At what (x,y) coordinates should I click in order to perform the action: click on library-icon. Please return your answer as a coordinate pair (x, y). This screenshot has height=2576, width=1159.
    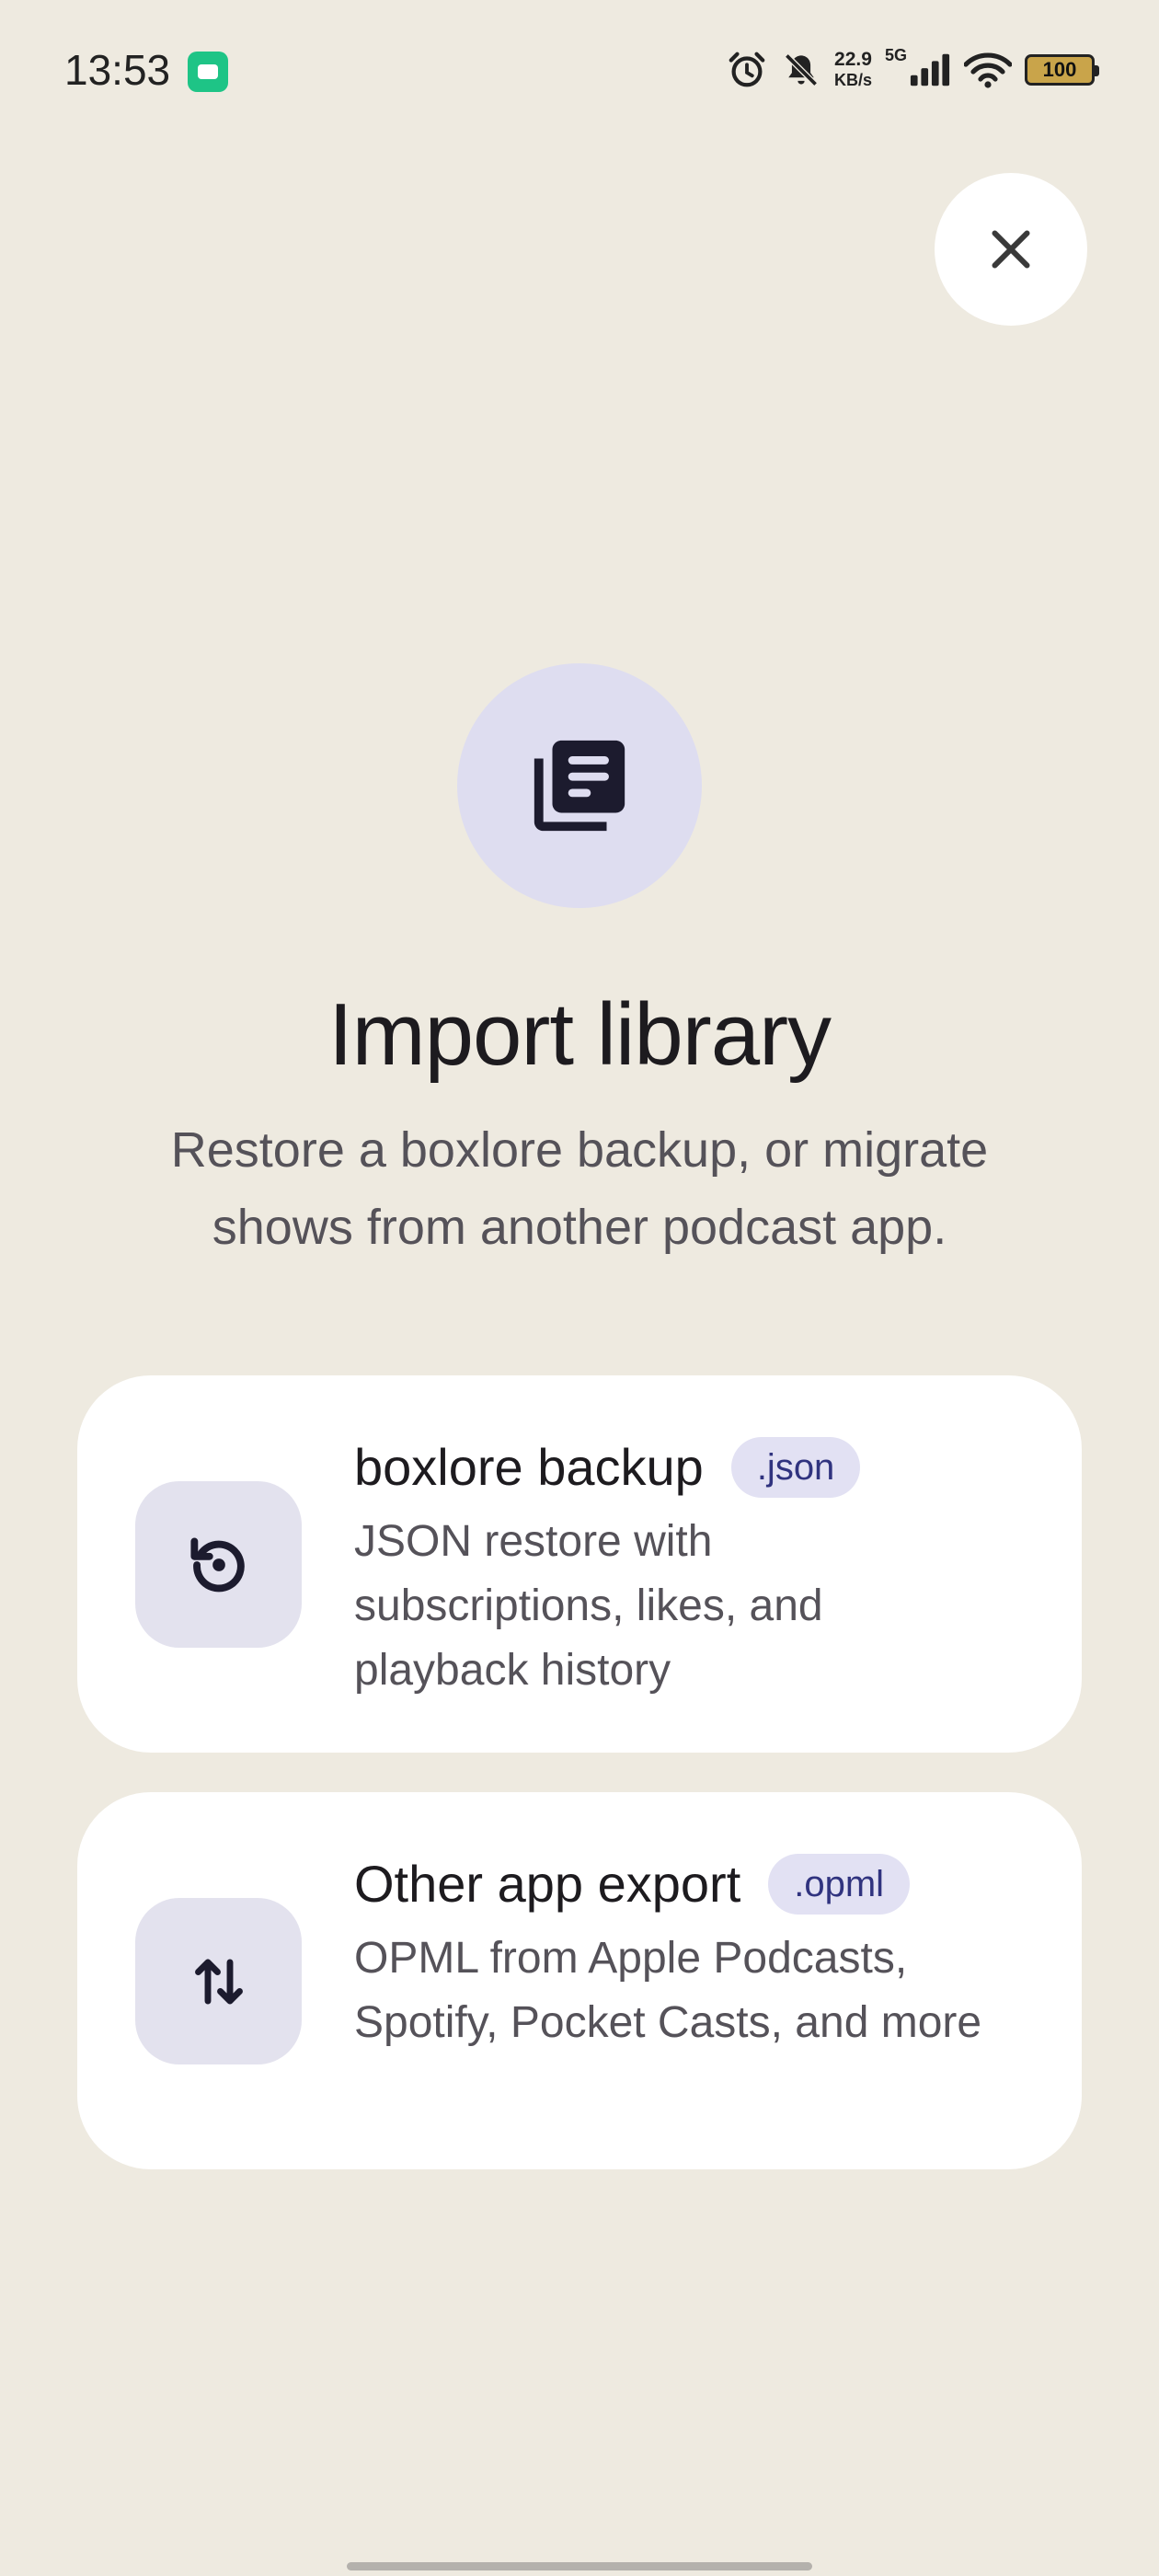
    Looking at the image, I should click on (579, 786).